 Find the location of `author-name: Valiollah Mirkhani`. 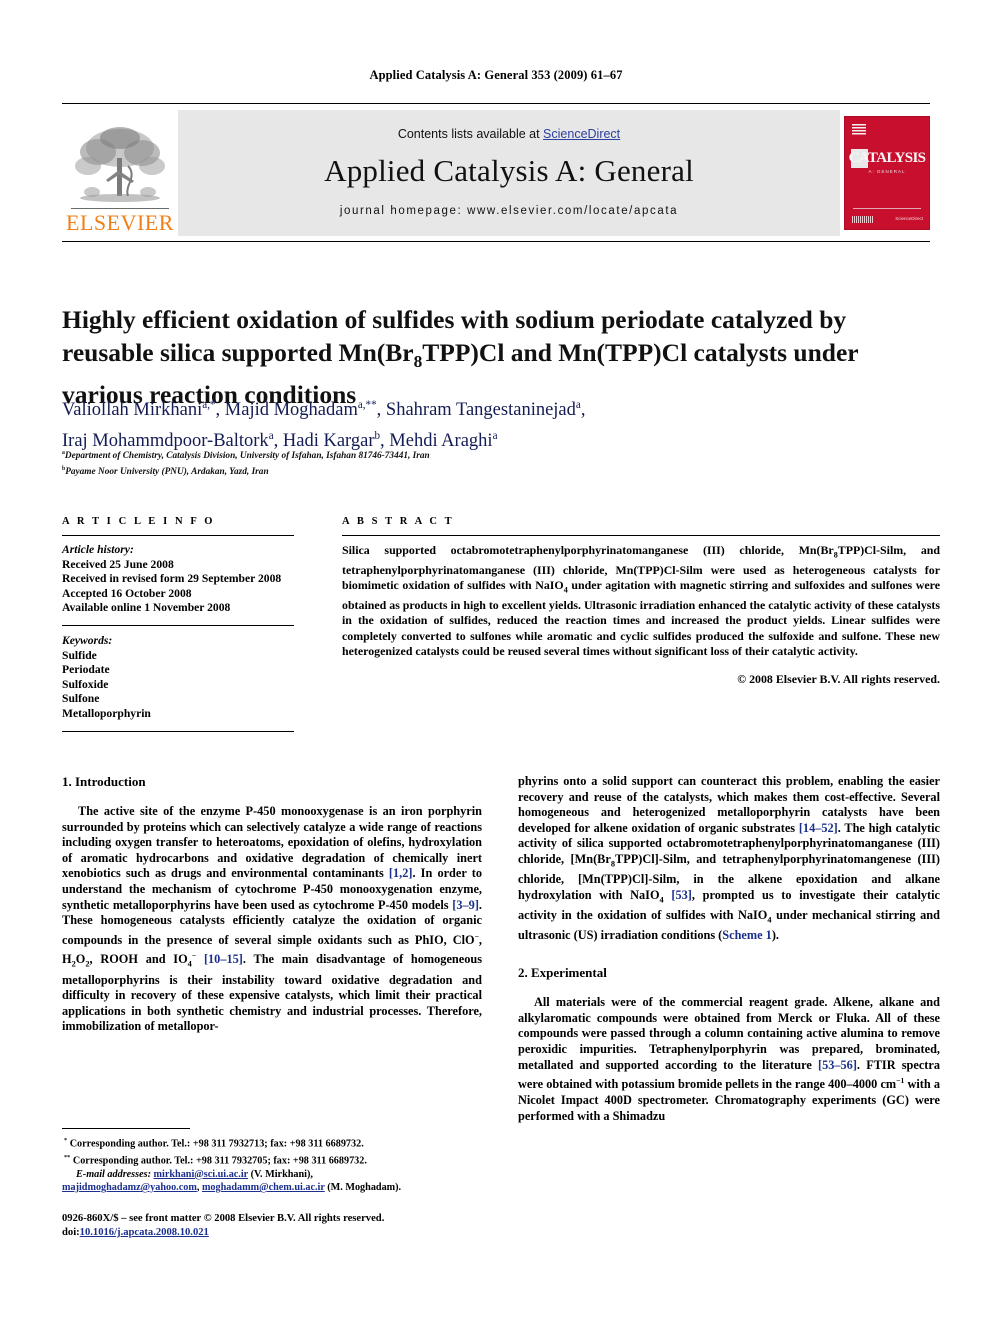

author-name: Valiollah Mirkhani is located at coordinates (132, 410).